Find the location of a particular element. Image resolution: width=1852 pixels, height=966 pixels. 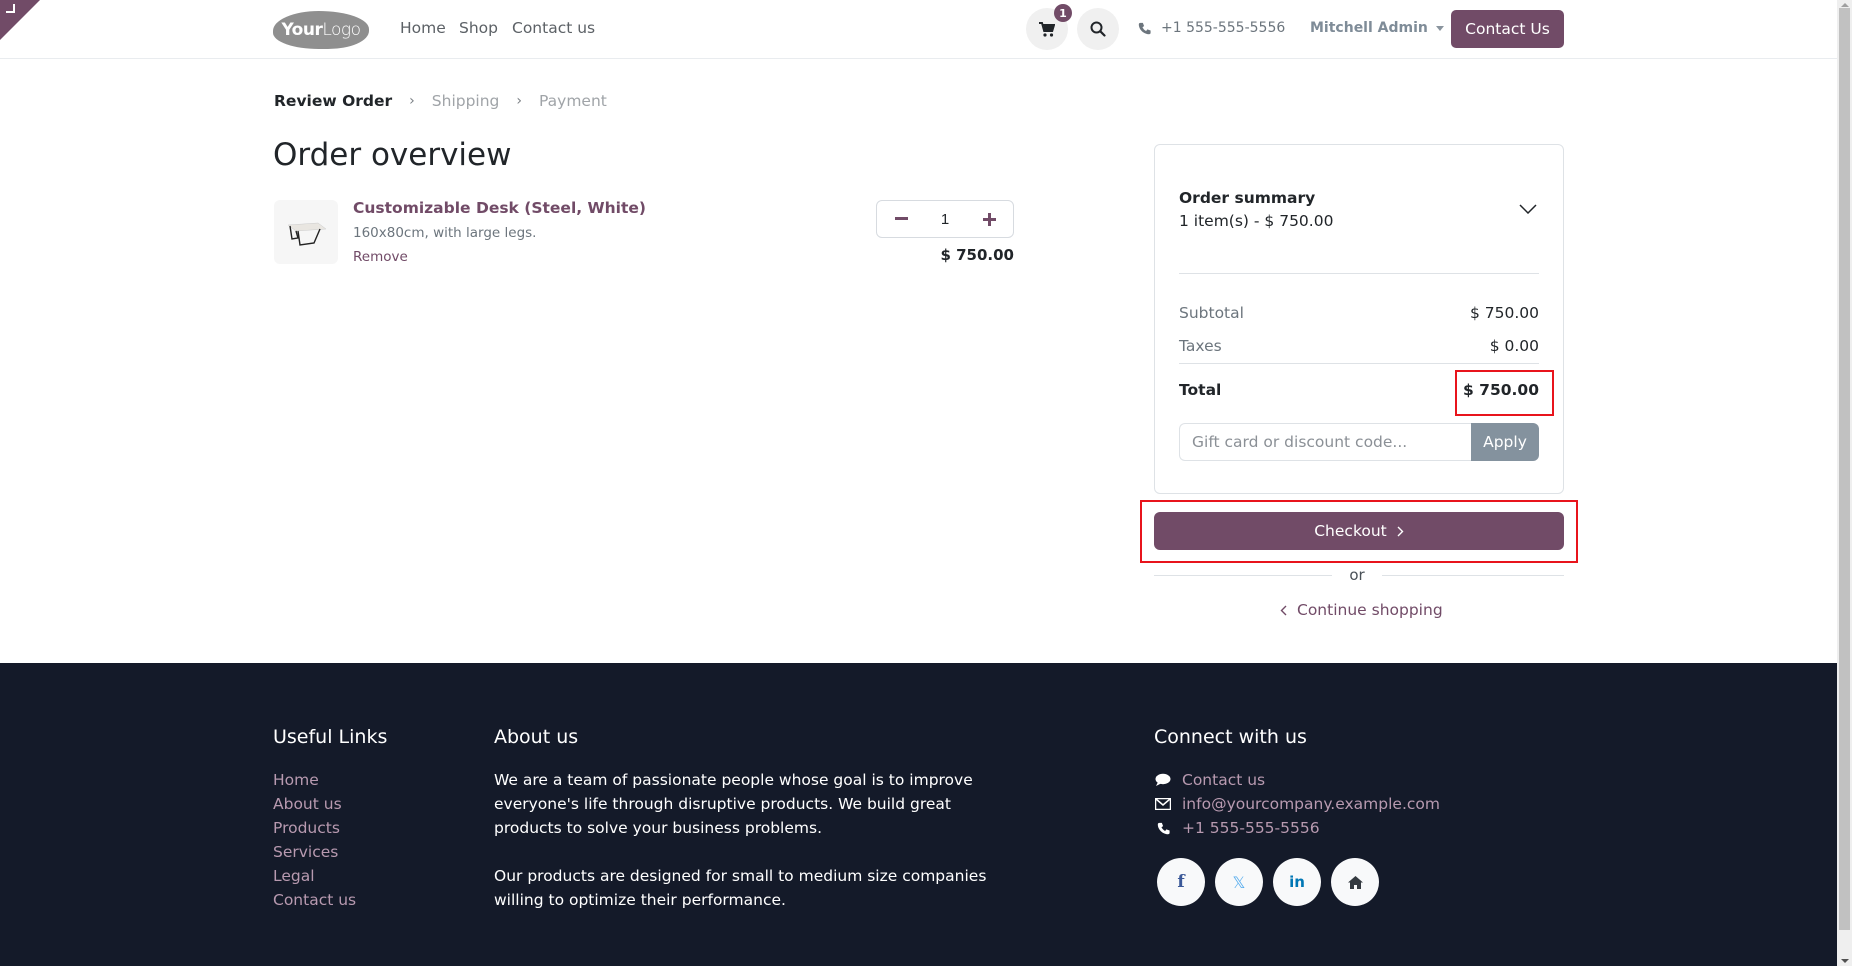

line-price: $ 750.00 is located at coordinates (977, 255).